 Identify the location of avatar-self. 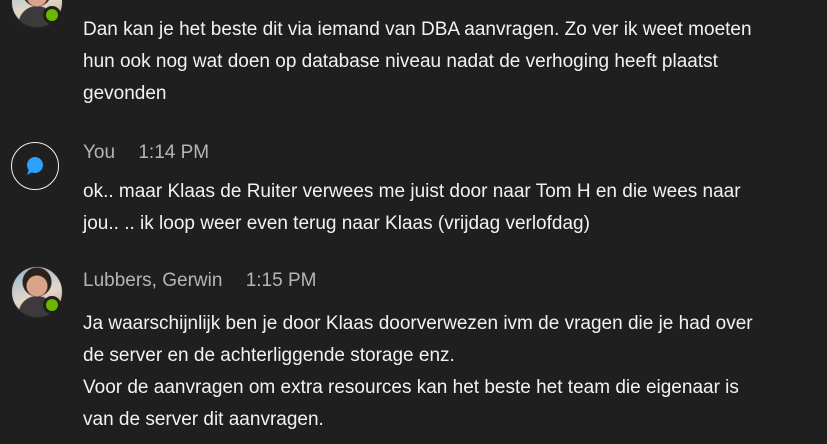
(35, 166).